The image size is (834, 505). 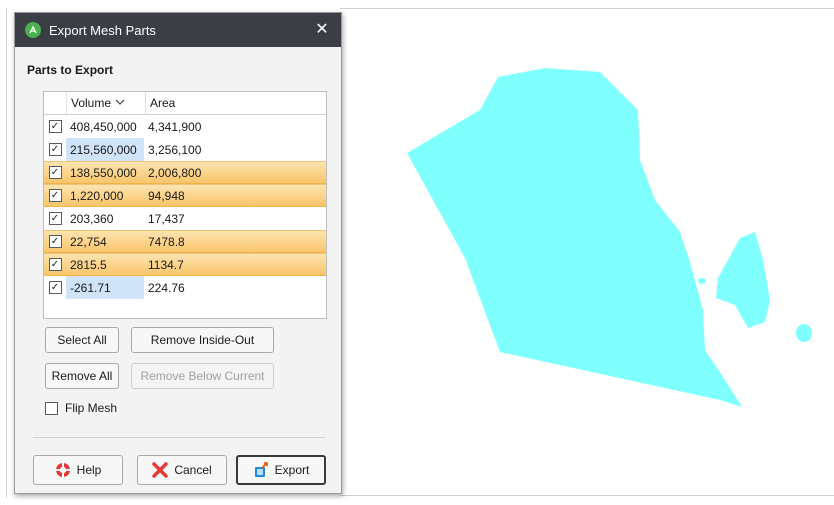 What do you see at coordinates (120, 103) in the screenshot?
I see `chevron-down-icon` at bounding box center [120, 103].